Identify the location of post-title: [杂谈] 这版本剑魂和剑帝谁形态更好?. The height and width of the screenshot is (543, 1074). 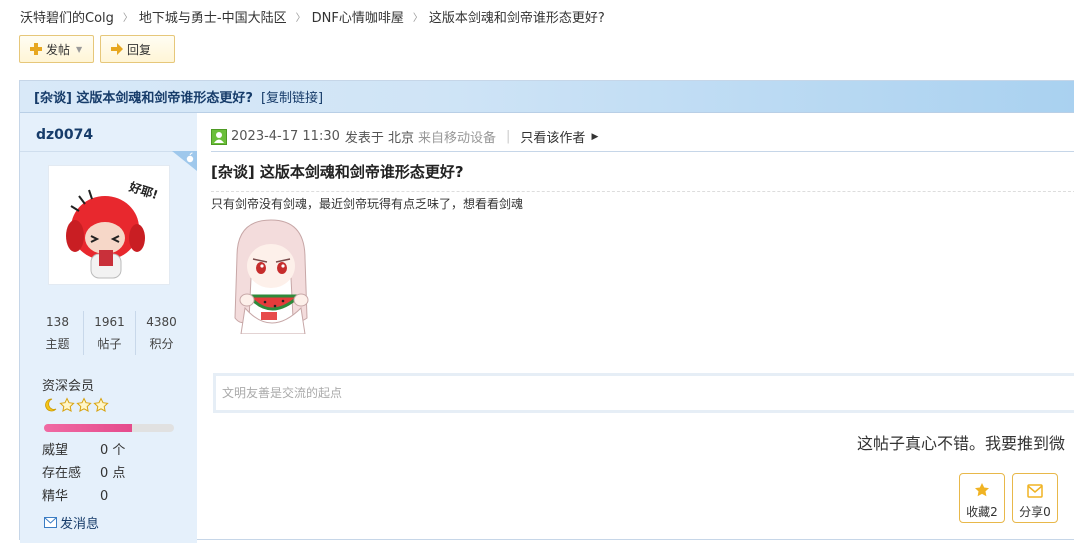
(337, 172).